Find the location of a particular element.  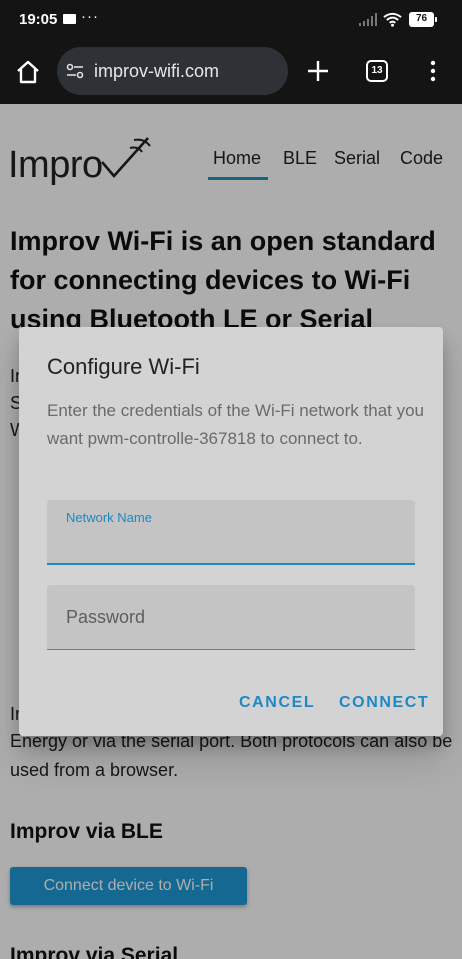

more-menu-icon is located at coordinates (433, 71).